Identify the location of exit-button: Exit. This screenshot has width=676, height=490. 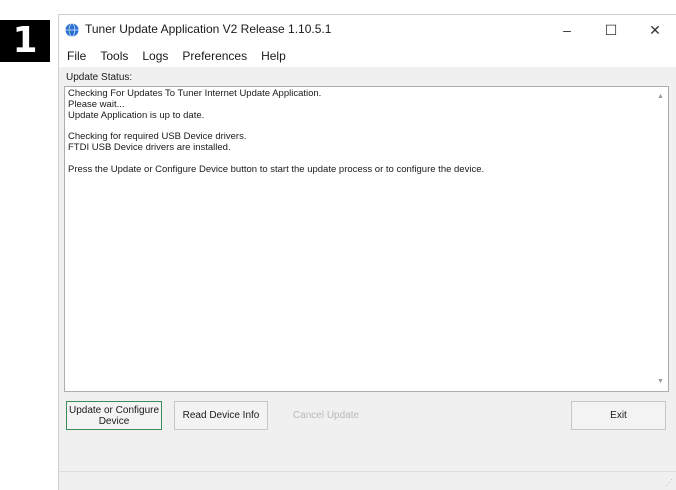
(618, 415).